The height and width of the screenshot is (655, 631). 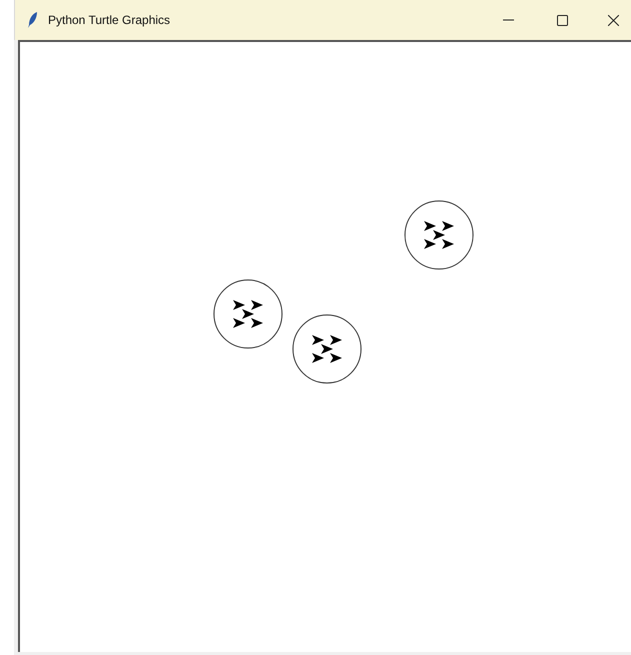 I want to click on maximize-icon, so click(x=562, y=20).